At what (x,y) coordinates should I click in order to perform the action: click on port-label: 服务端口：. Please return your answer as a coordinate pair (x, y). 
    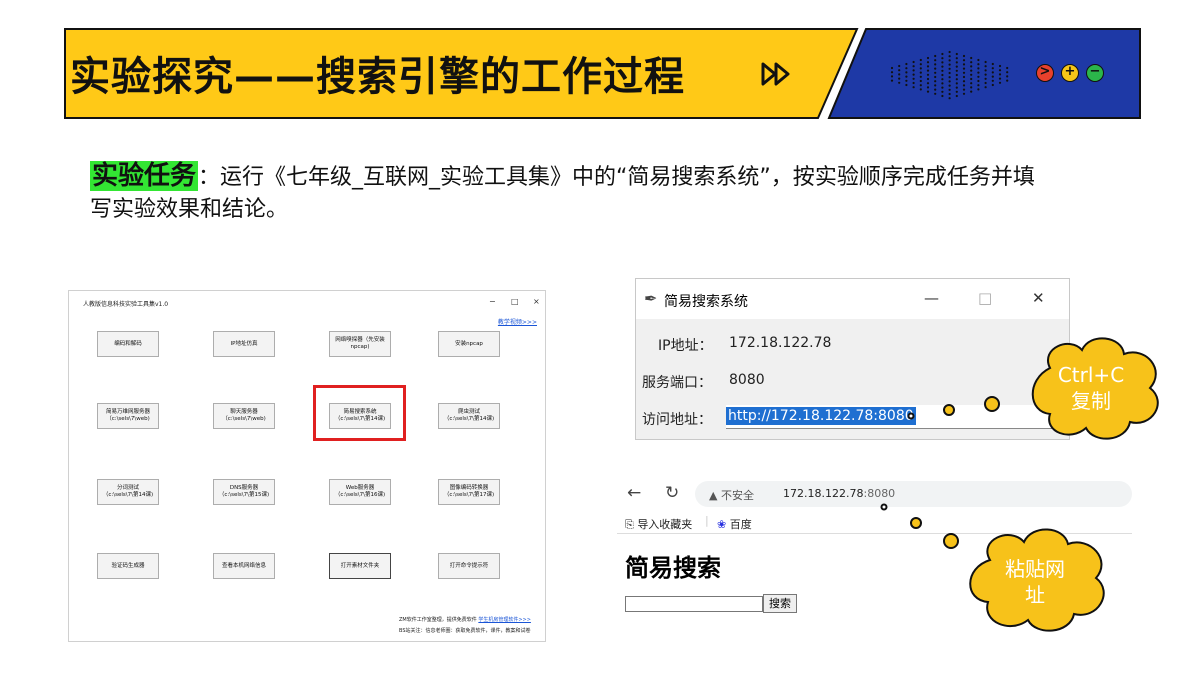
    Looking at the image, I should click on (677, 383).